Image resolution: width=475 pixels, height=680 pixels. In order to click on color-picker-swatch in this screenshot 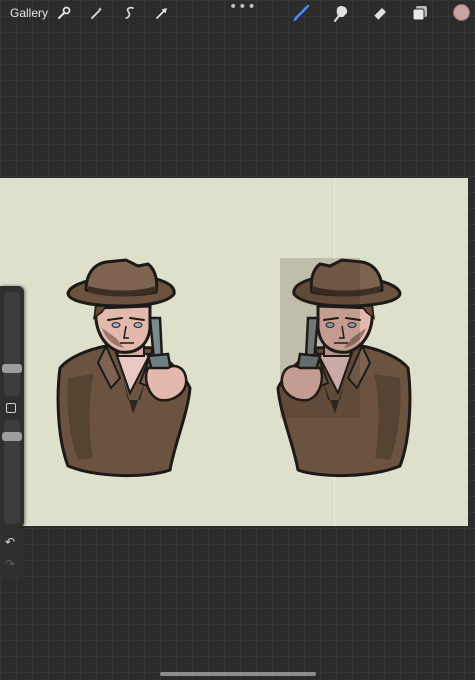, I will do `click(461, 12)`.